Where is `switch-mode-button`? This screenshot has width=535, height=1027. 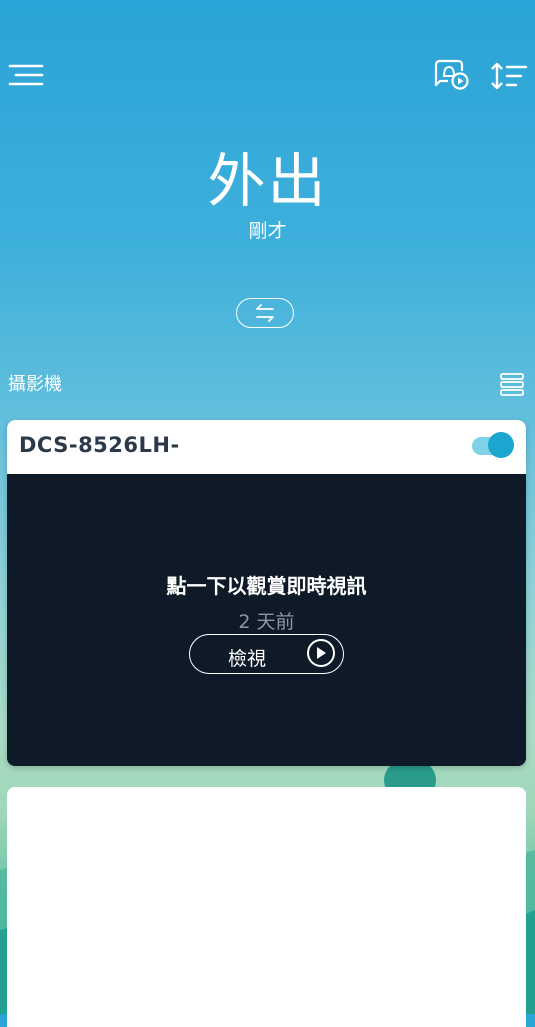
switch-mode-button is located at coordinates (265, 313).